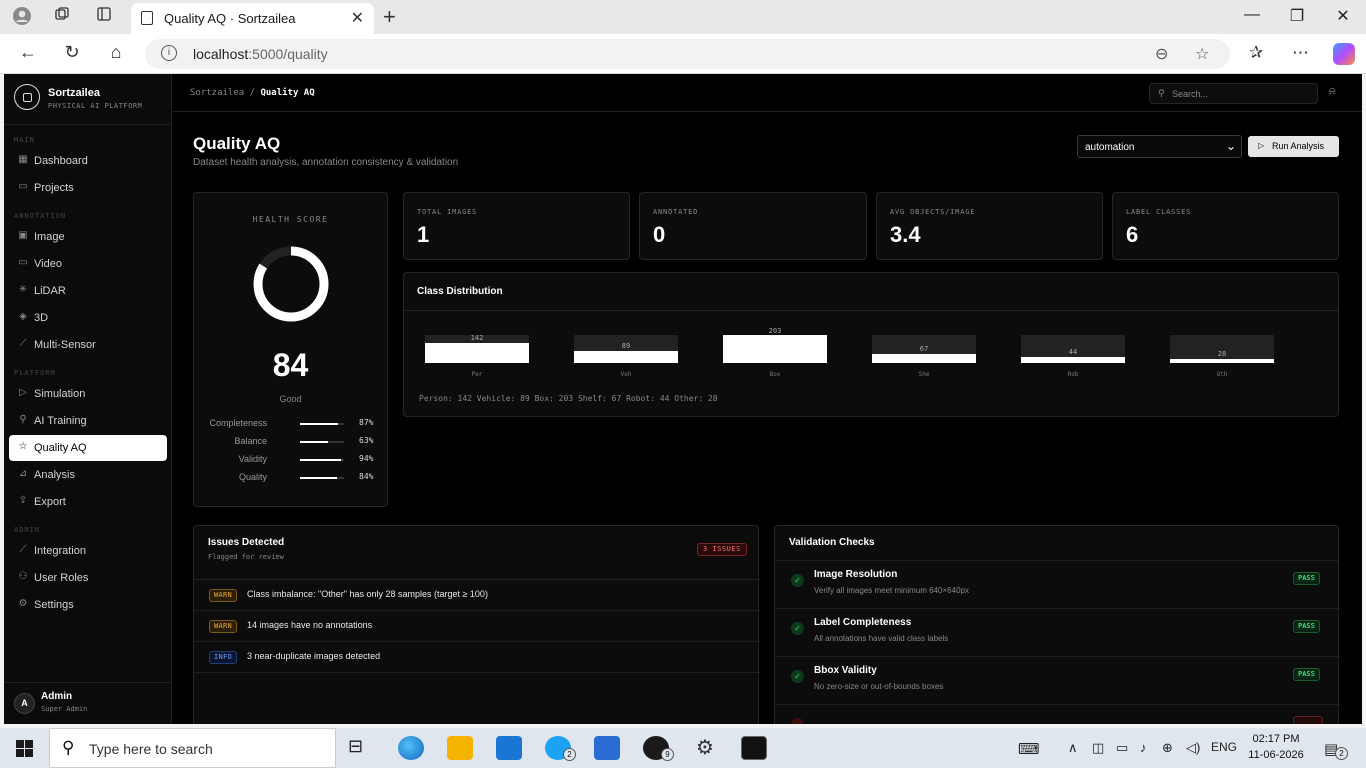 Image resolution: width=1366 pixels, height=768 pixels. Describe the element at coordinates (1293, 146) in the screenshot. I see `run-analysis-button: ▷ Run Analysis` at that location.